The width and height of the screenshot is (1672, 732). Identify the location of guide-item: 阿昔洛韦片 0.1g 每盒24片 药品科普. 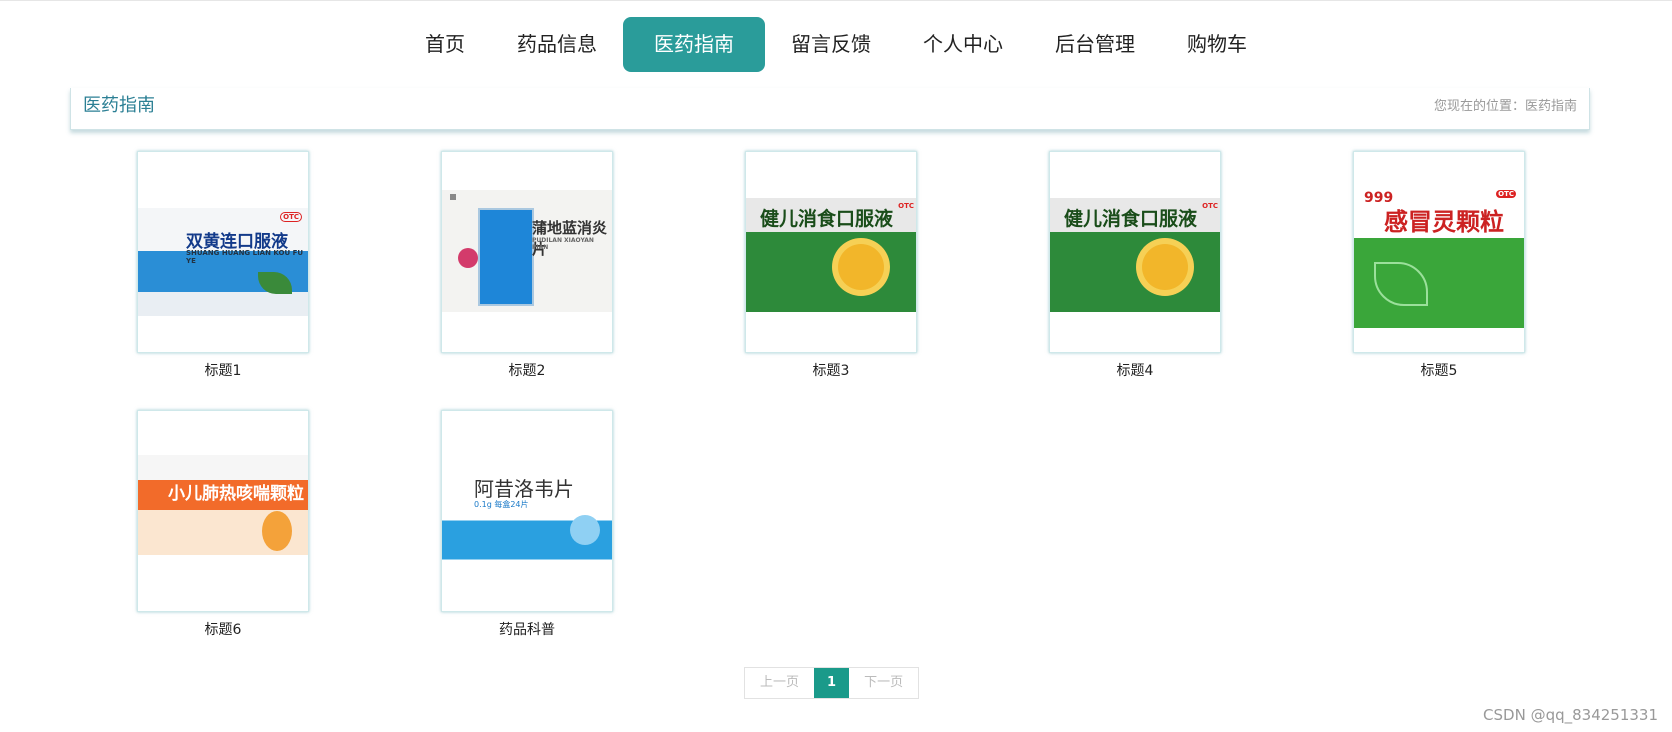
(527, 524).